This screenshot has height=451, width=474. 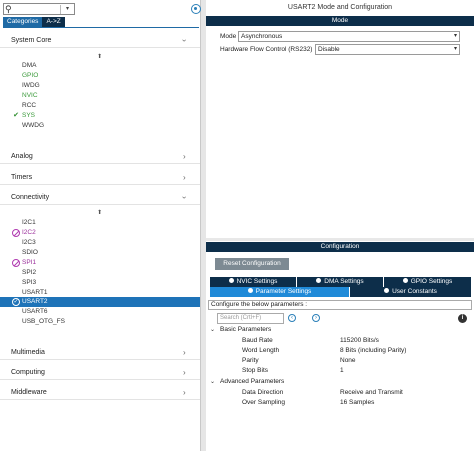 I want to click on category-label: Middleware, so click(x=29, y=392).